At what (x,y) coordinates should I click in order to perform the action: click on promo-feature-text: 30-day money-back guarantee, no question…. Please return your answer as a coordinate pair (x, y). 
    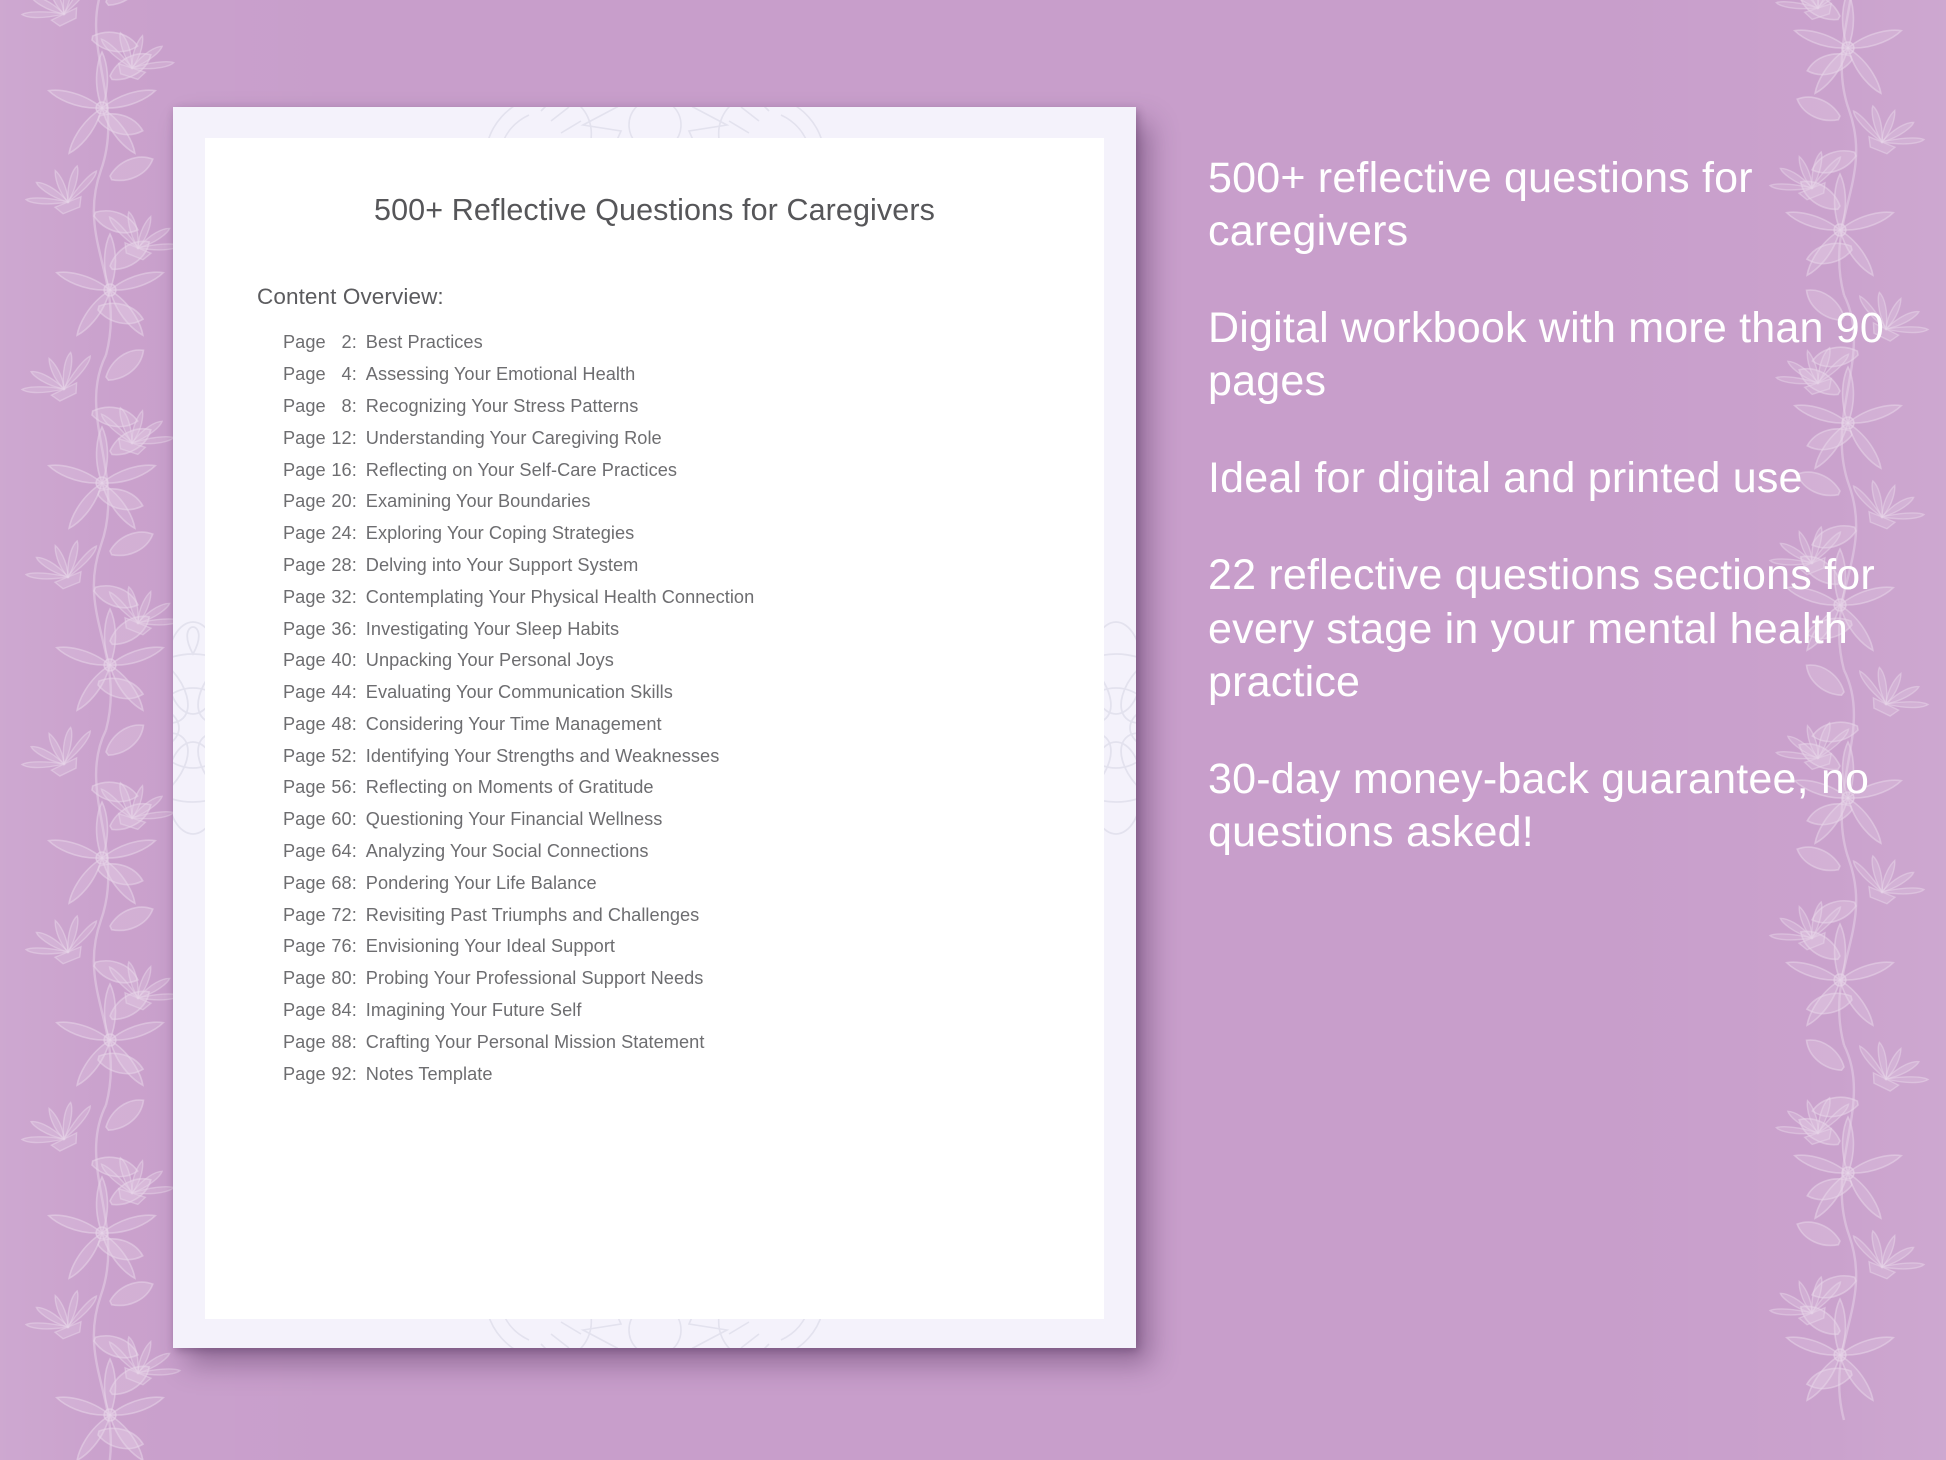
    Looking at the image, I should click on (1539, 805).